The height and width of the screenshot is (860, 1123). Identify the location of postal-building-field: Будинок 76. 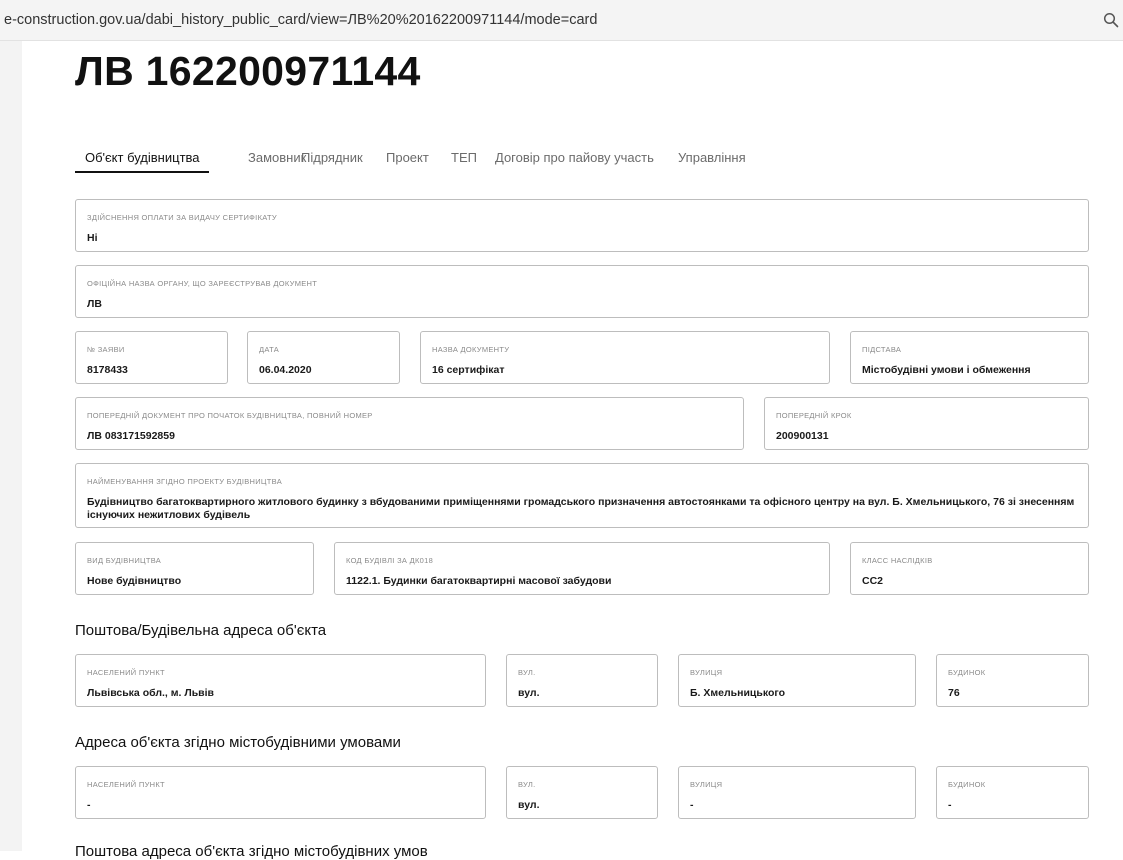
(1012, 680).